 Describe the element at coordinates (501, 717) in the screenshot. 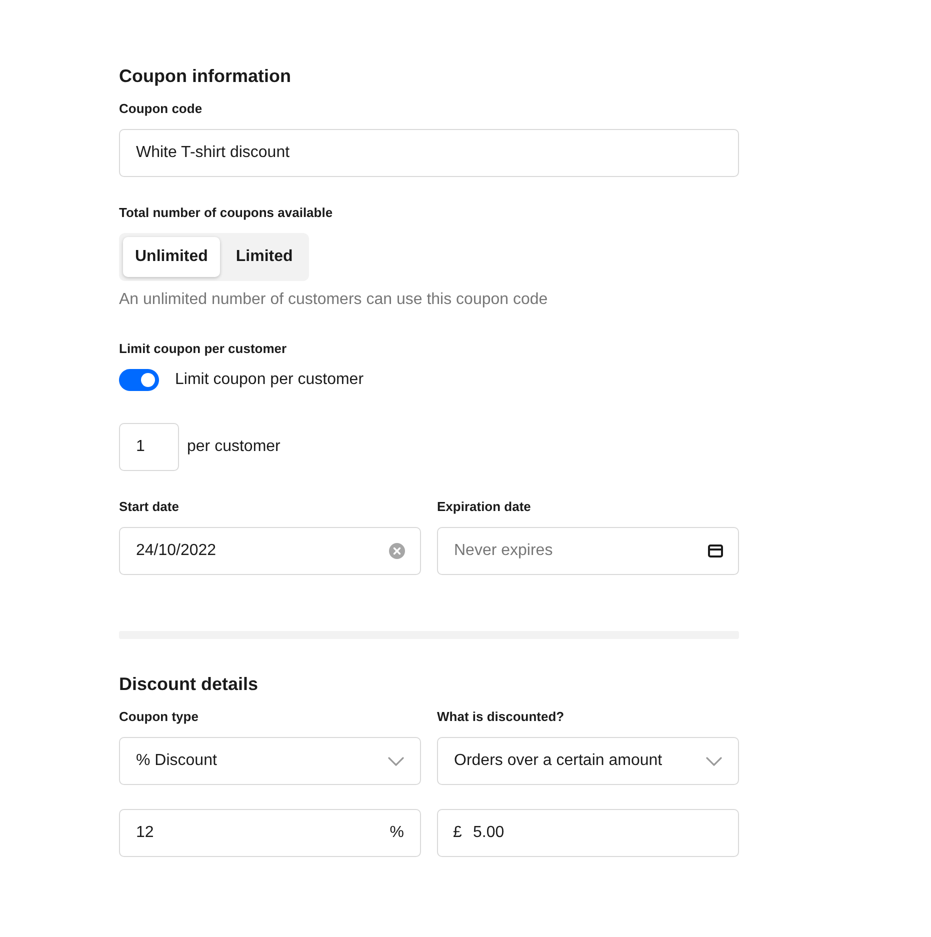

I see `field-label: What is discounted?` at that location.